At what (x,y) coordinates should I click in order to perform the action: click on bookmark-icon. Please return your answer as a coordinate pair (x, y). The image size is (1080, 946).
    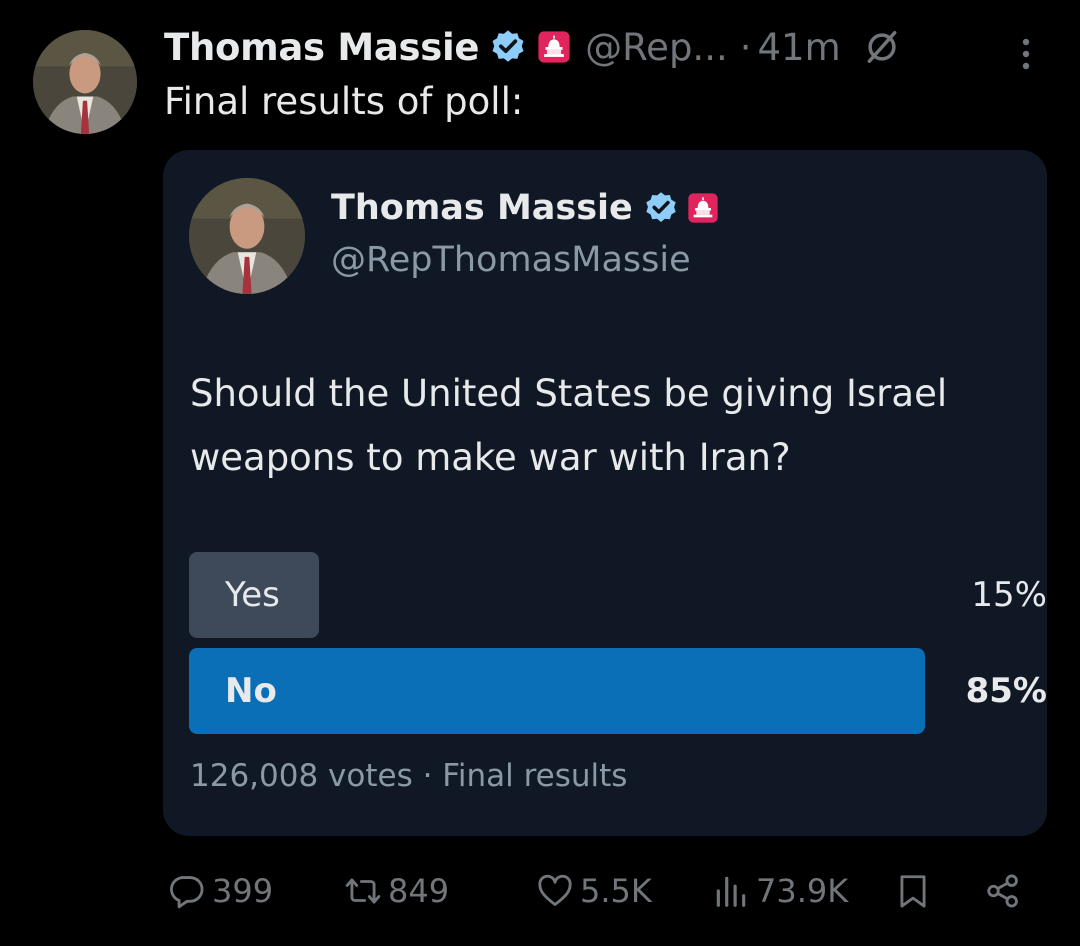
    Looking at the image, I should click on (913, 891).